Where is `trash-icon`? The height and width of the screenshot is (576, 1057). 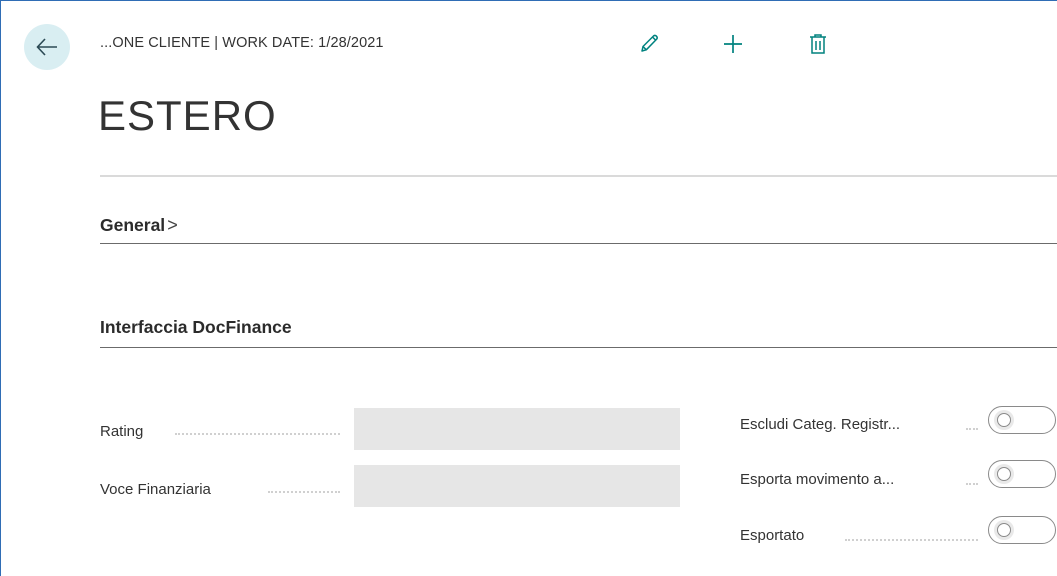 trash-icon is located at coordinates (818, 44).